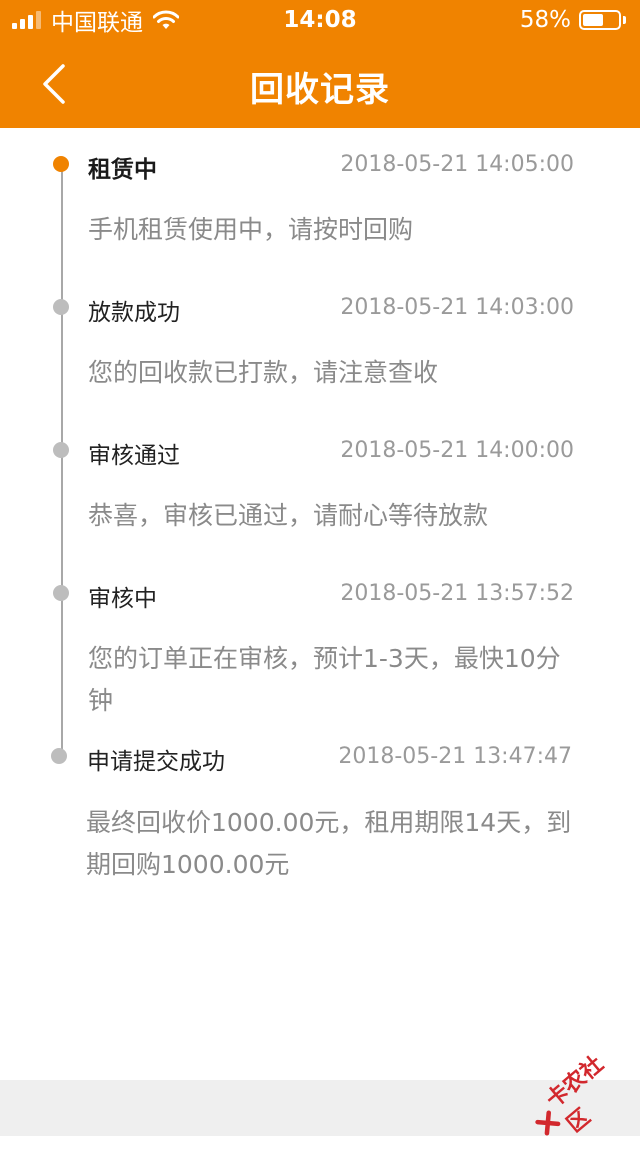  Describe the element at coordinates (457, 593) in the screenshot. I see `timeline-item-time: 2018-05-21 13:57:52` at that location.